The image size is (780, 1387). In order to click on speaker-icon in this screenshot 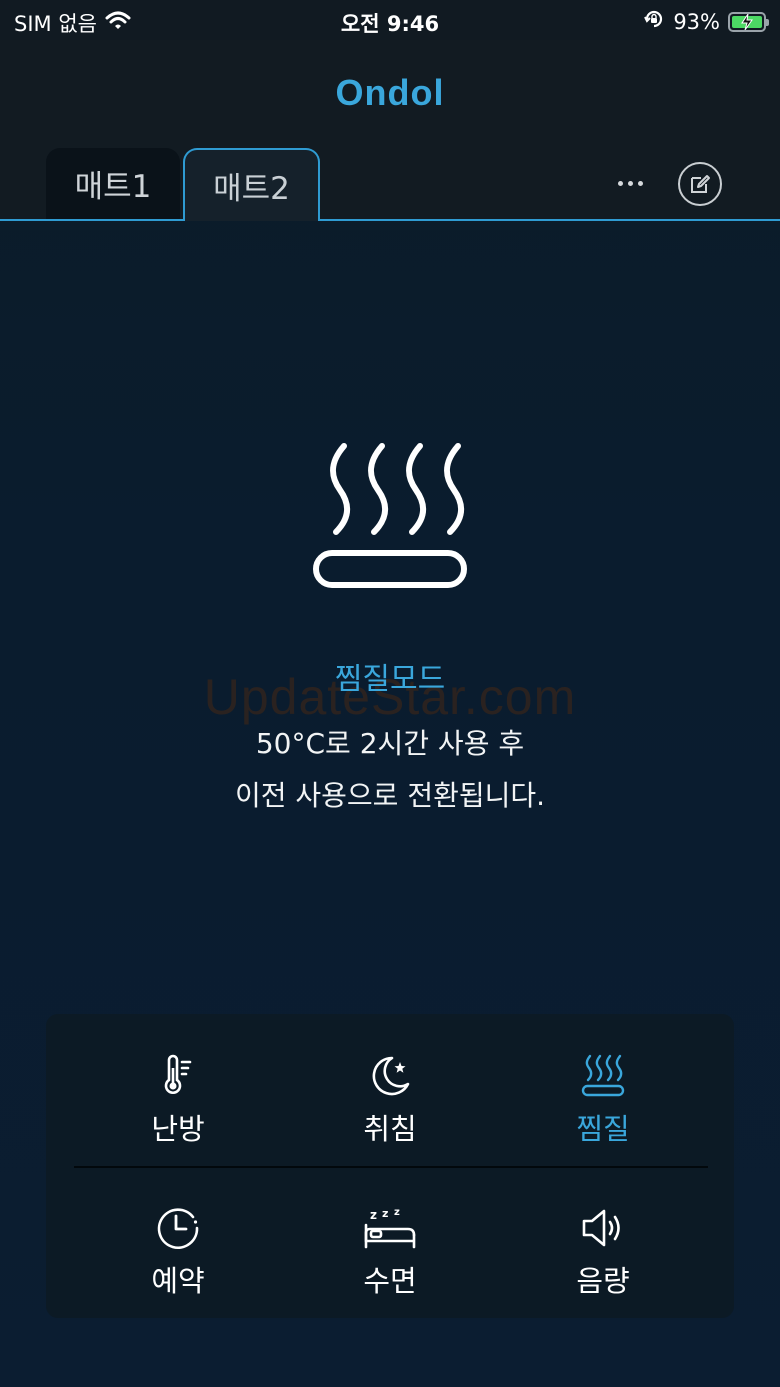, I will do `click(601, 1228)`.